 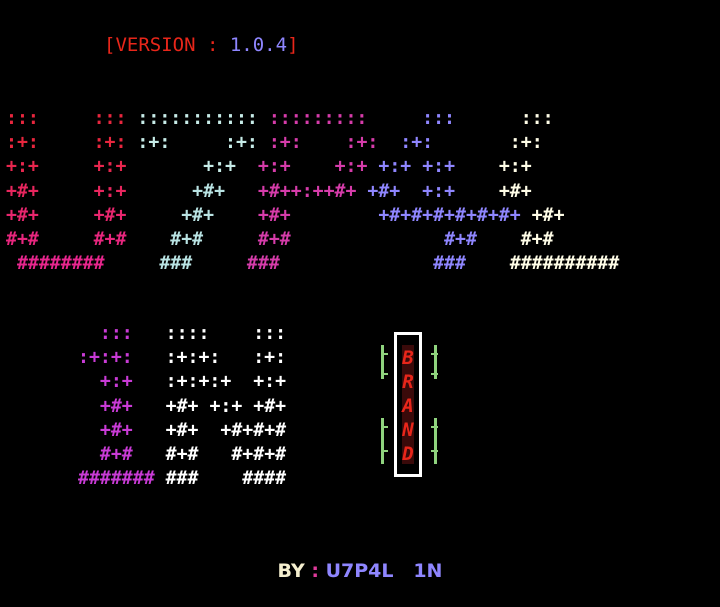 What do you see at coordinates (428, 571) in the screenshot?
I see `byline-suffix: 1N` at bounding box center [428, 571].